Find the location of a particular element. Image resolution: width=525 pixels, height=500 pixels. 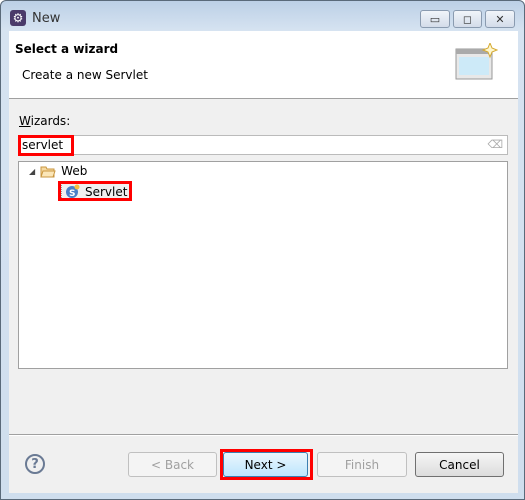

footer-separator is located at coordinates (263, 435).